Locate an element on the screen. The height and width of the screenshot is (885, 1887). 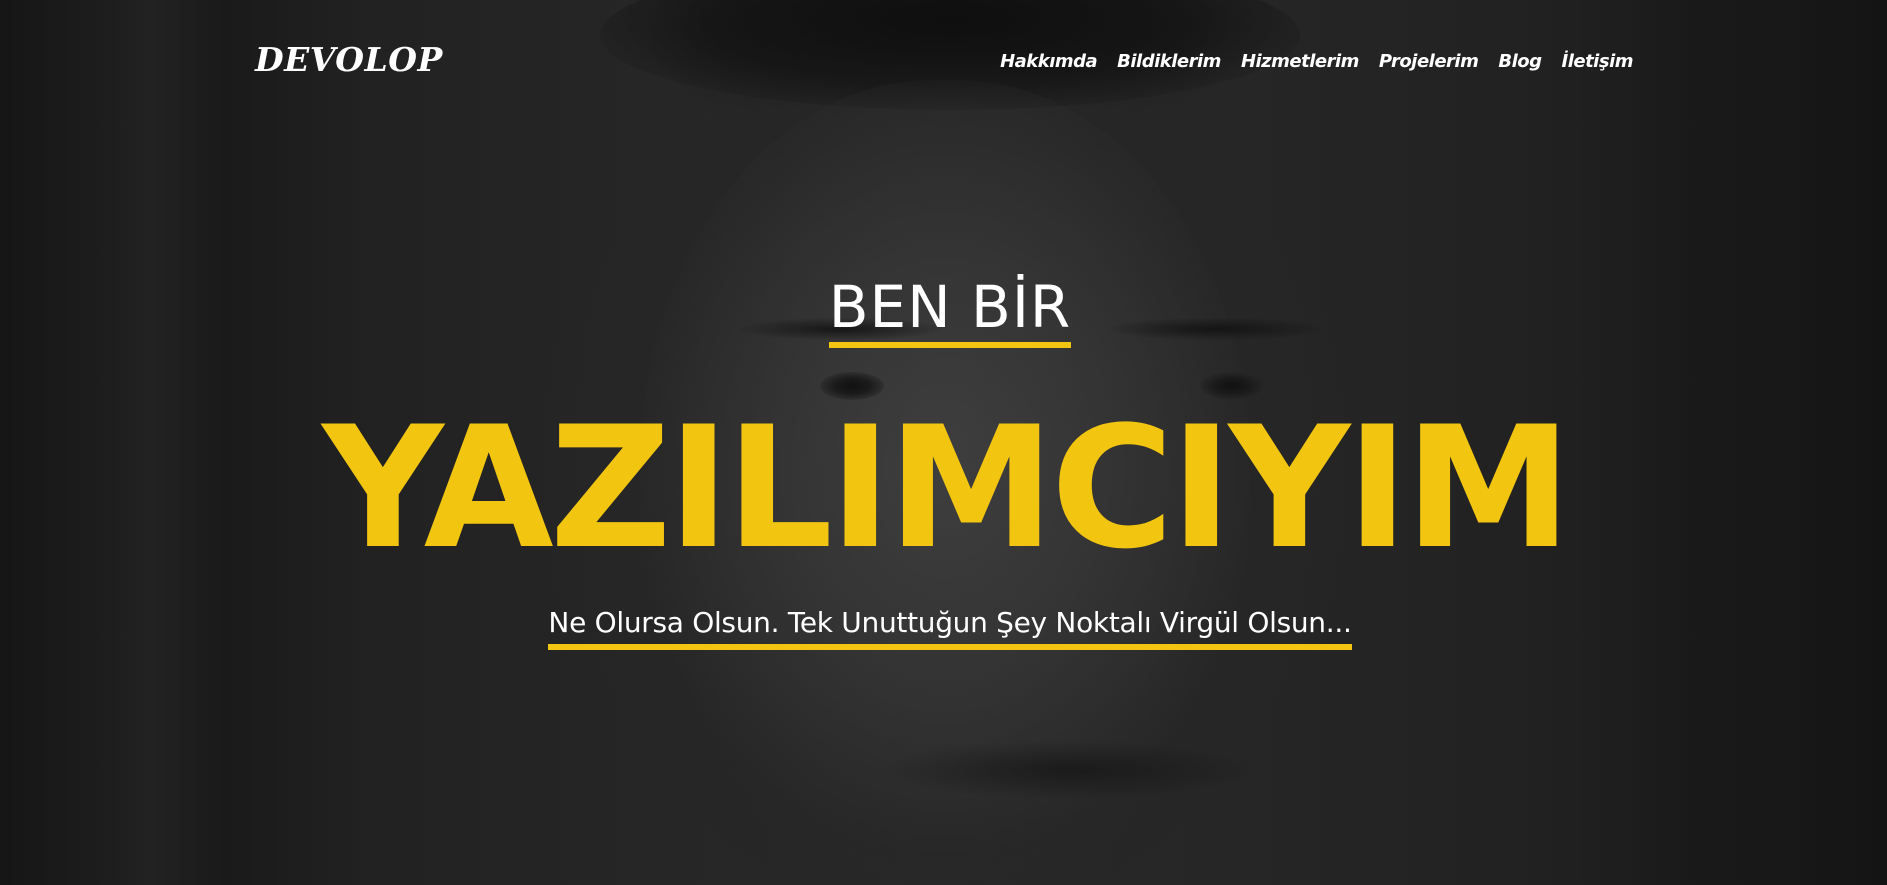
nav-item-projelerim: Projelerim is located at coordinates (1429, 61).